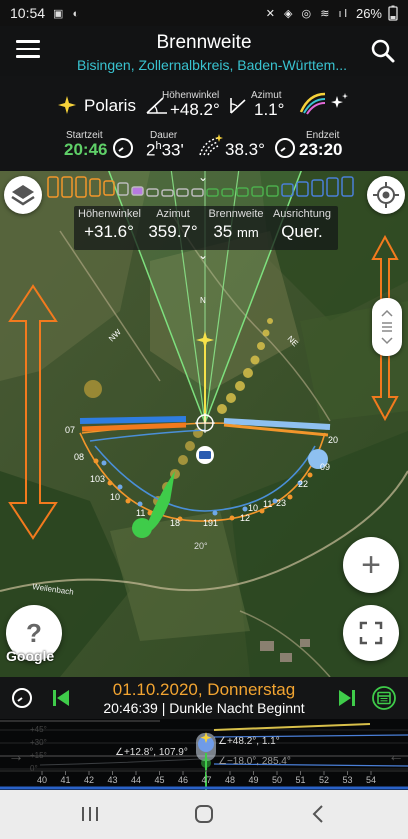  I want to click on horizon-label: 20°, so click(201, 546).